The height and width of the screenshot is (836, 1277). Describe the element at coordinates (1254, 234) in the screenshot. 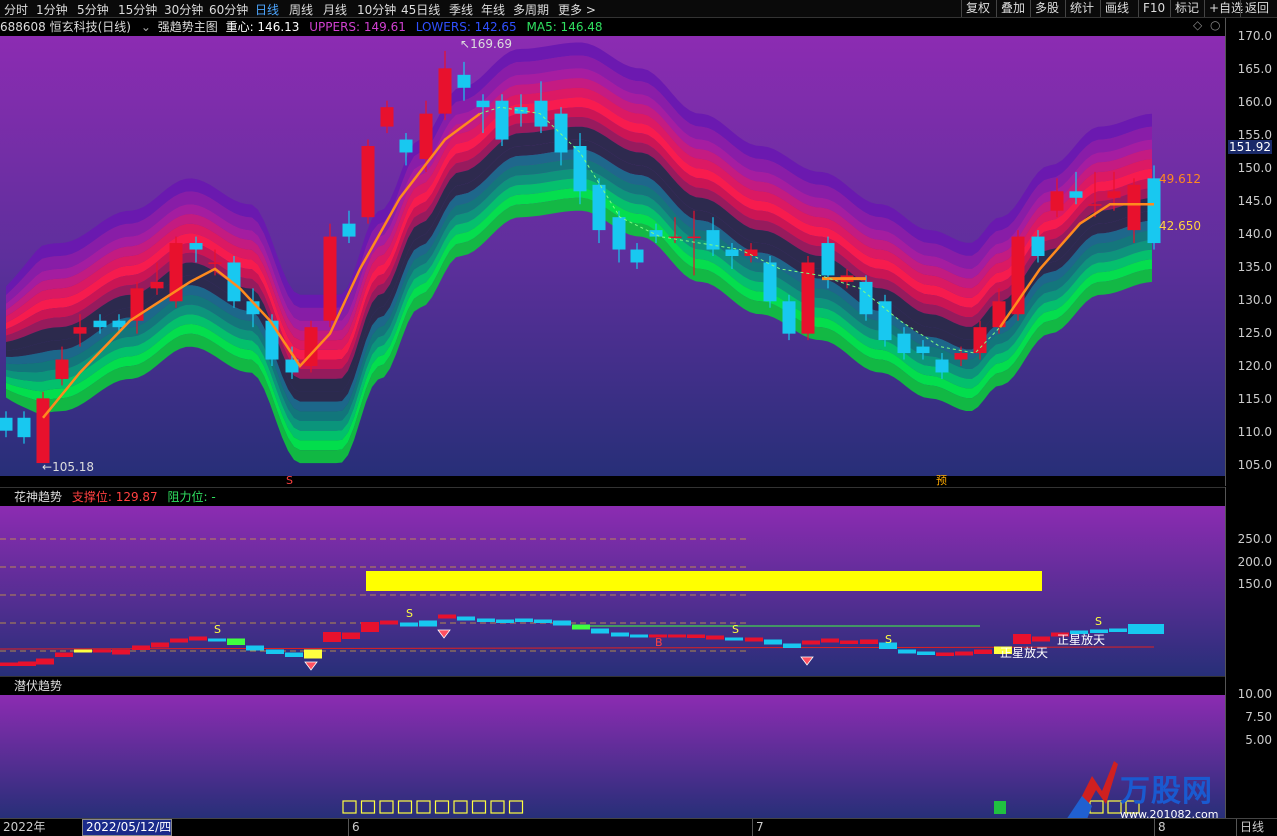

I see `price-tick: 140.0` at that location.